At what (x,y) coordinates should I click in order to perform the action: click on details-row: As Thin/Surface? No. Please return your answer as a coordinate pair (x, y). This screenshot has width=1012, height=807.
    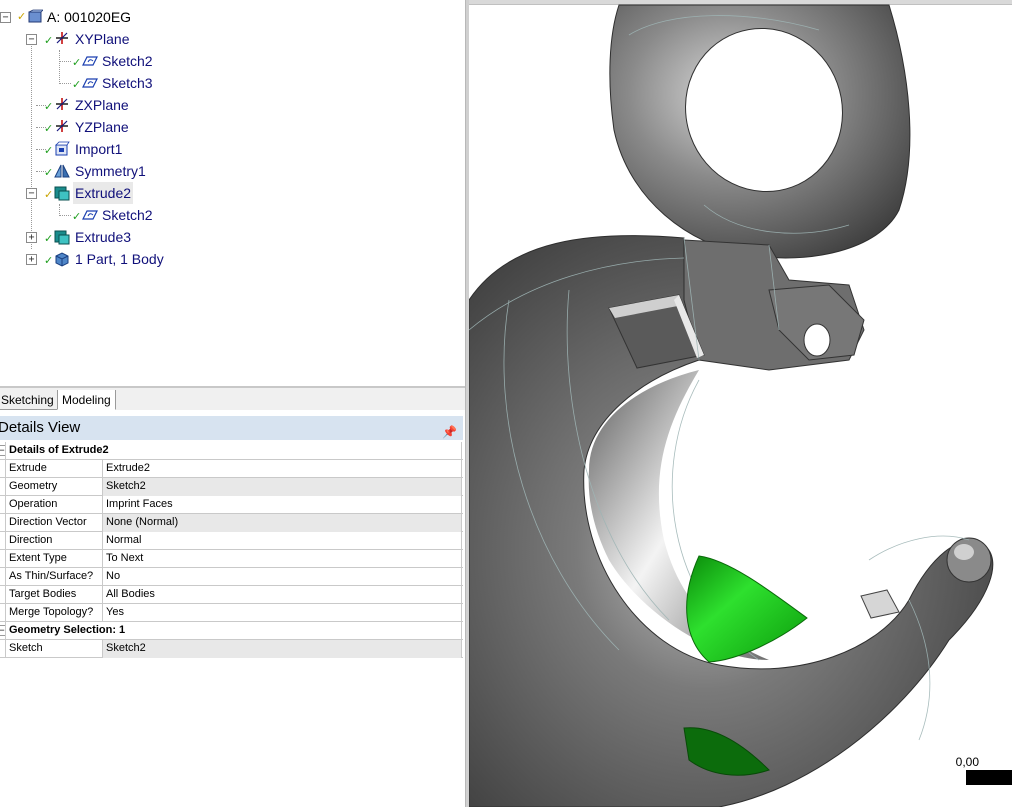
    Looking at the image, I should click on (231, 577).